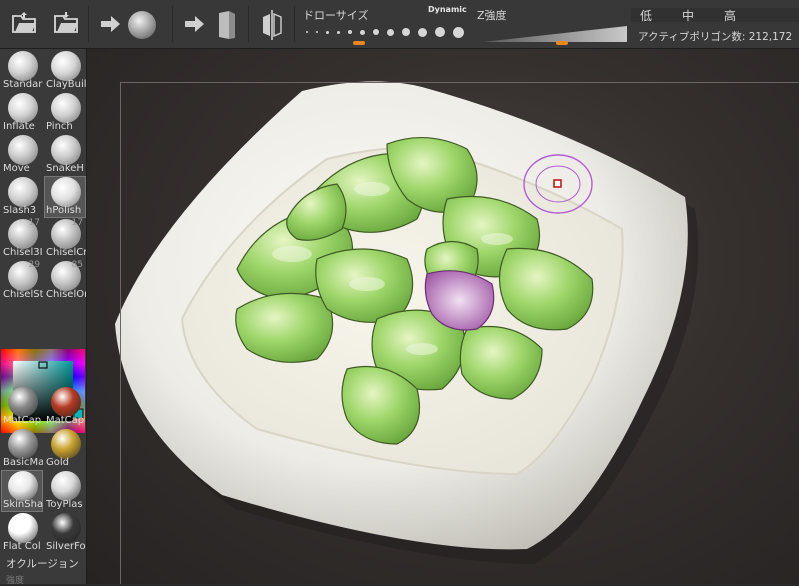  What do you see at coordinates (64, 210) in the screenshot?
I see `brush-label: hPolish` at bounding box center [64, 210].